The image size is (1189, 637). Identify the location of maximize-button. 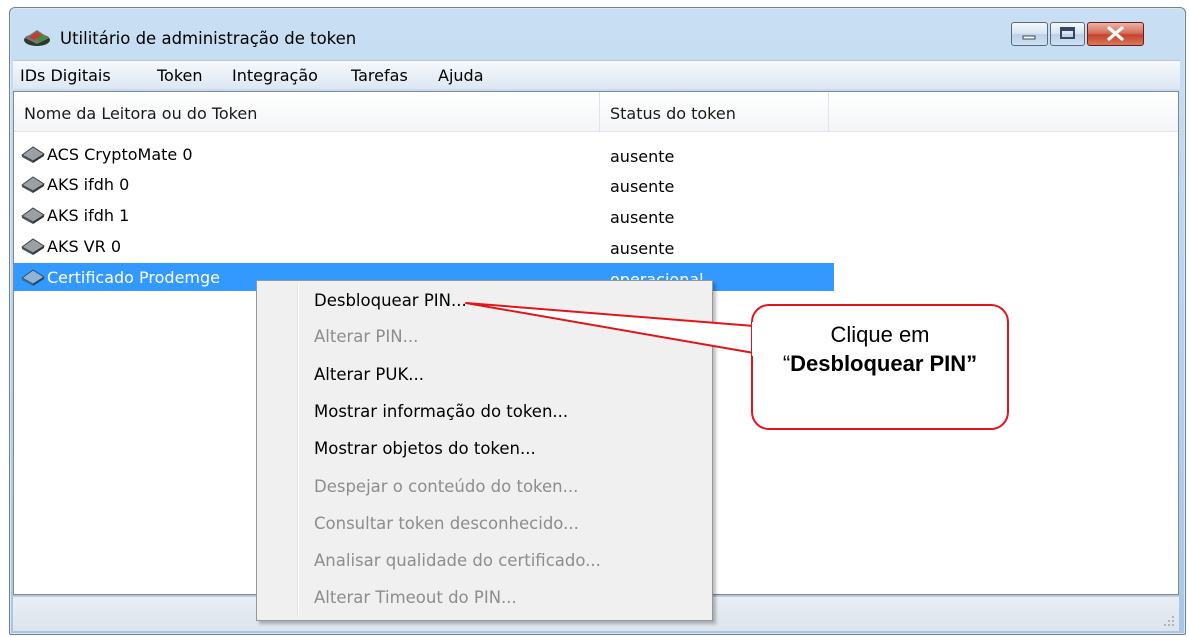
(1067, 34).